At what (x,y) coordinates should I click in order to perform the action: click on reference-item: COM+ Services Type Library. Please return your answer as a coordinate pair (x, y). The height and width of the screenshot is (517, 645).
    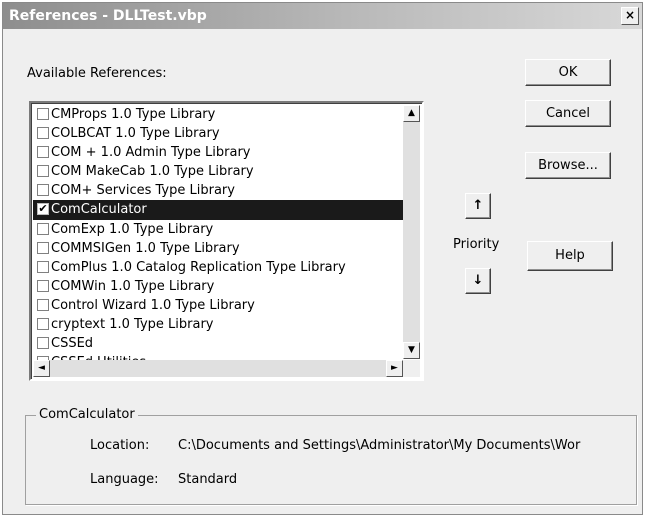
    Looking at the image, I should click on (218, 190).